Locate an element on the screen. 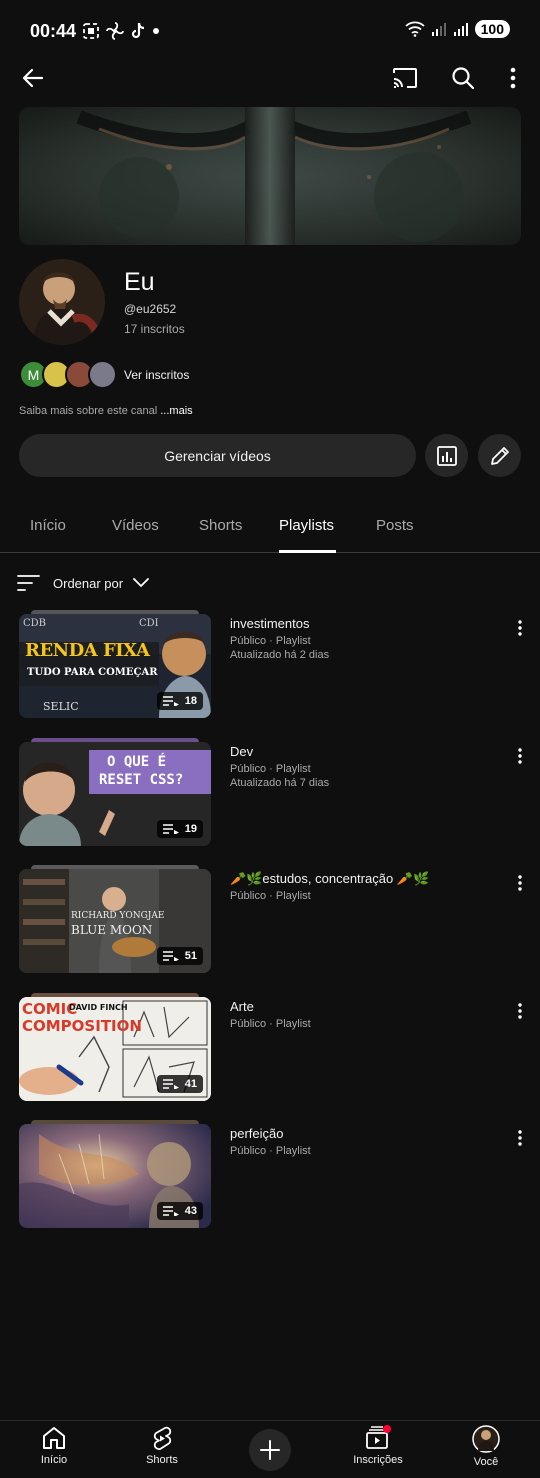 The image size is (540, 1478). create-button is located at coordinates (270, 1450).